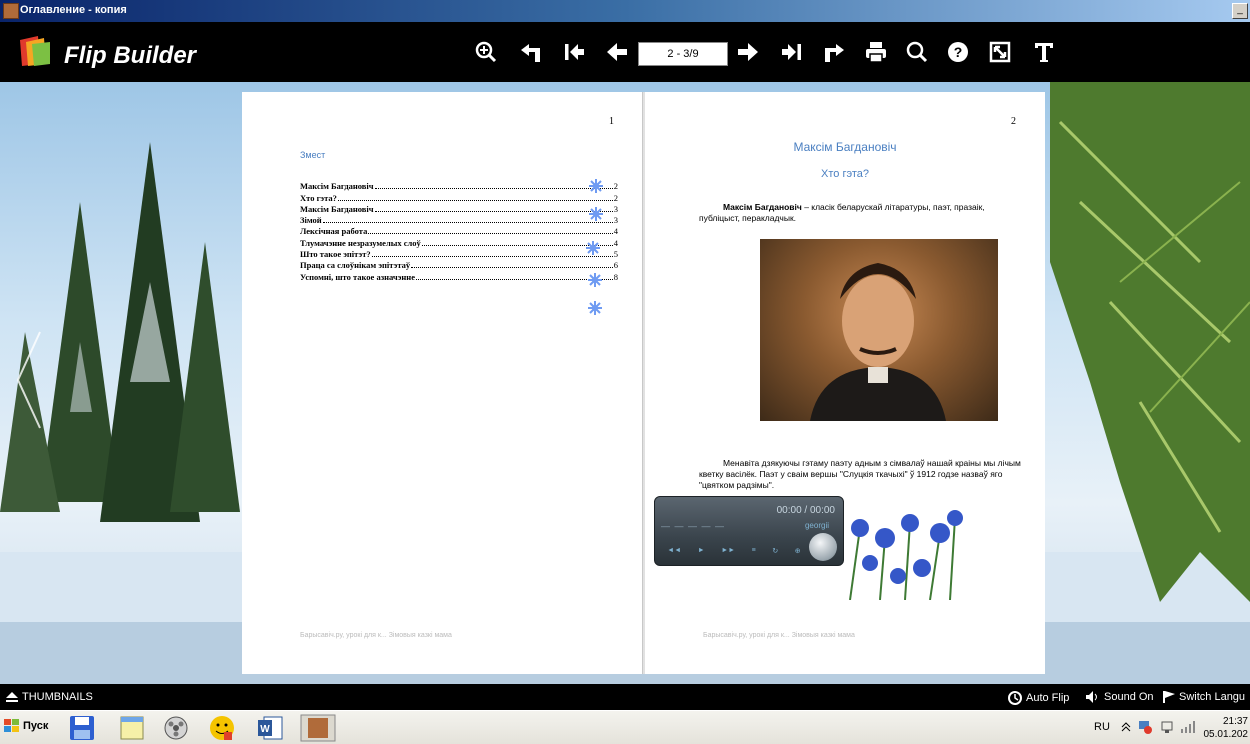  I want to click on windows-logo-icon, so click(11, 725).